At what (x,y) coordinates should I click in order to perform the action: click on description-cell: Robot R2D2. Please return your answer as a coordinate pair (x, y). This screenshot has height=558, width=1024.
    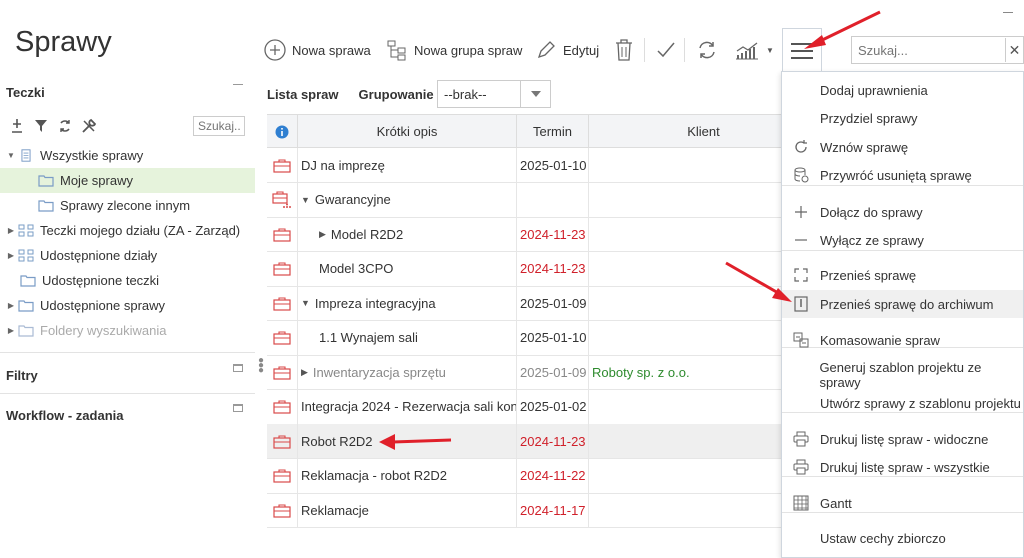
    Looking at the image, I should click on (407, 441).